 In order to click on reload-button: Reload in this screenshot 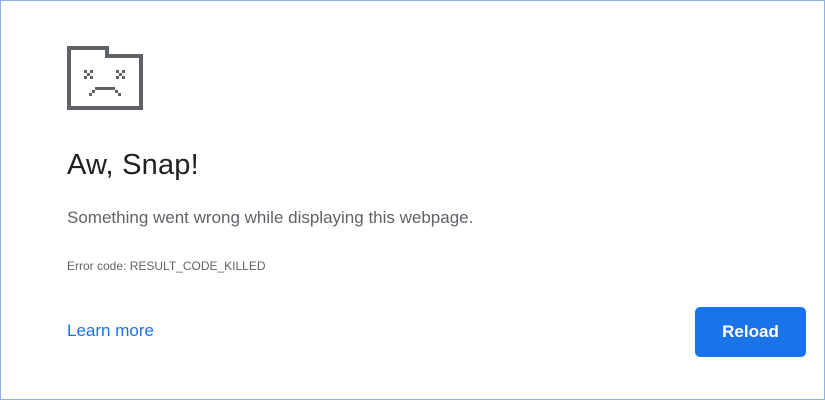, I will do `click(750, 332)`.